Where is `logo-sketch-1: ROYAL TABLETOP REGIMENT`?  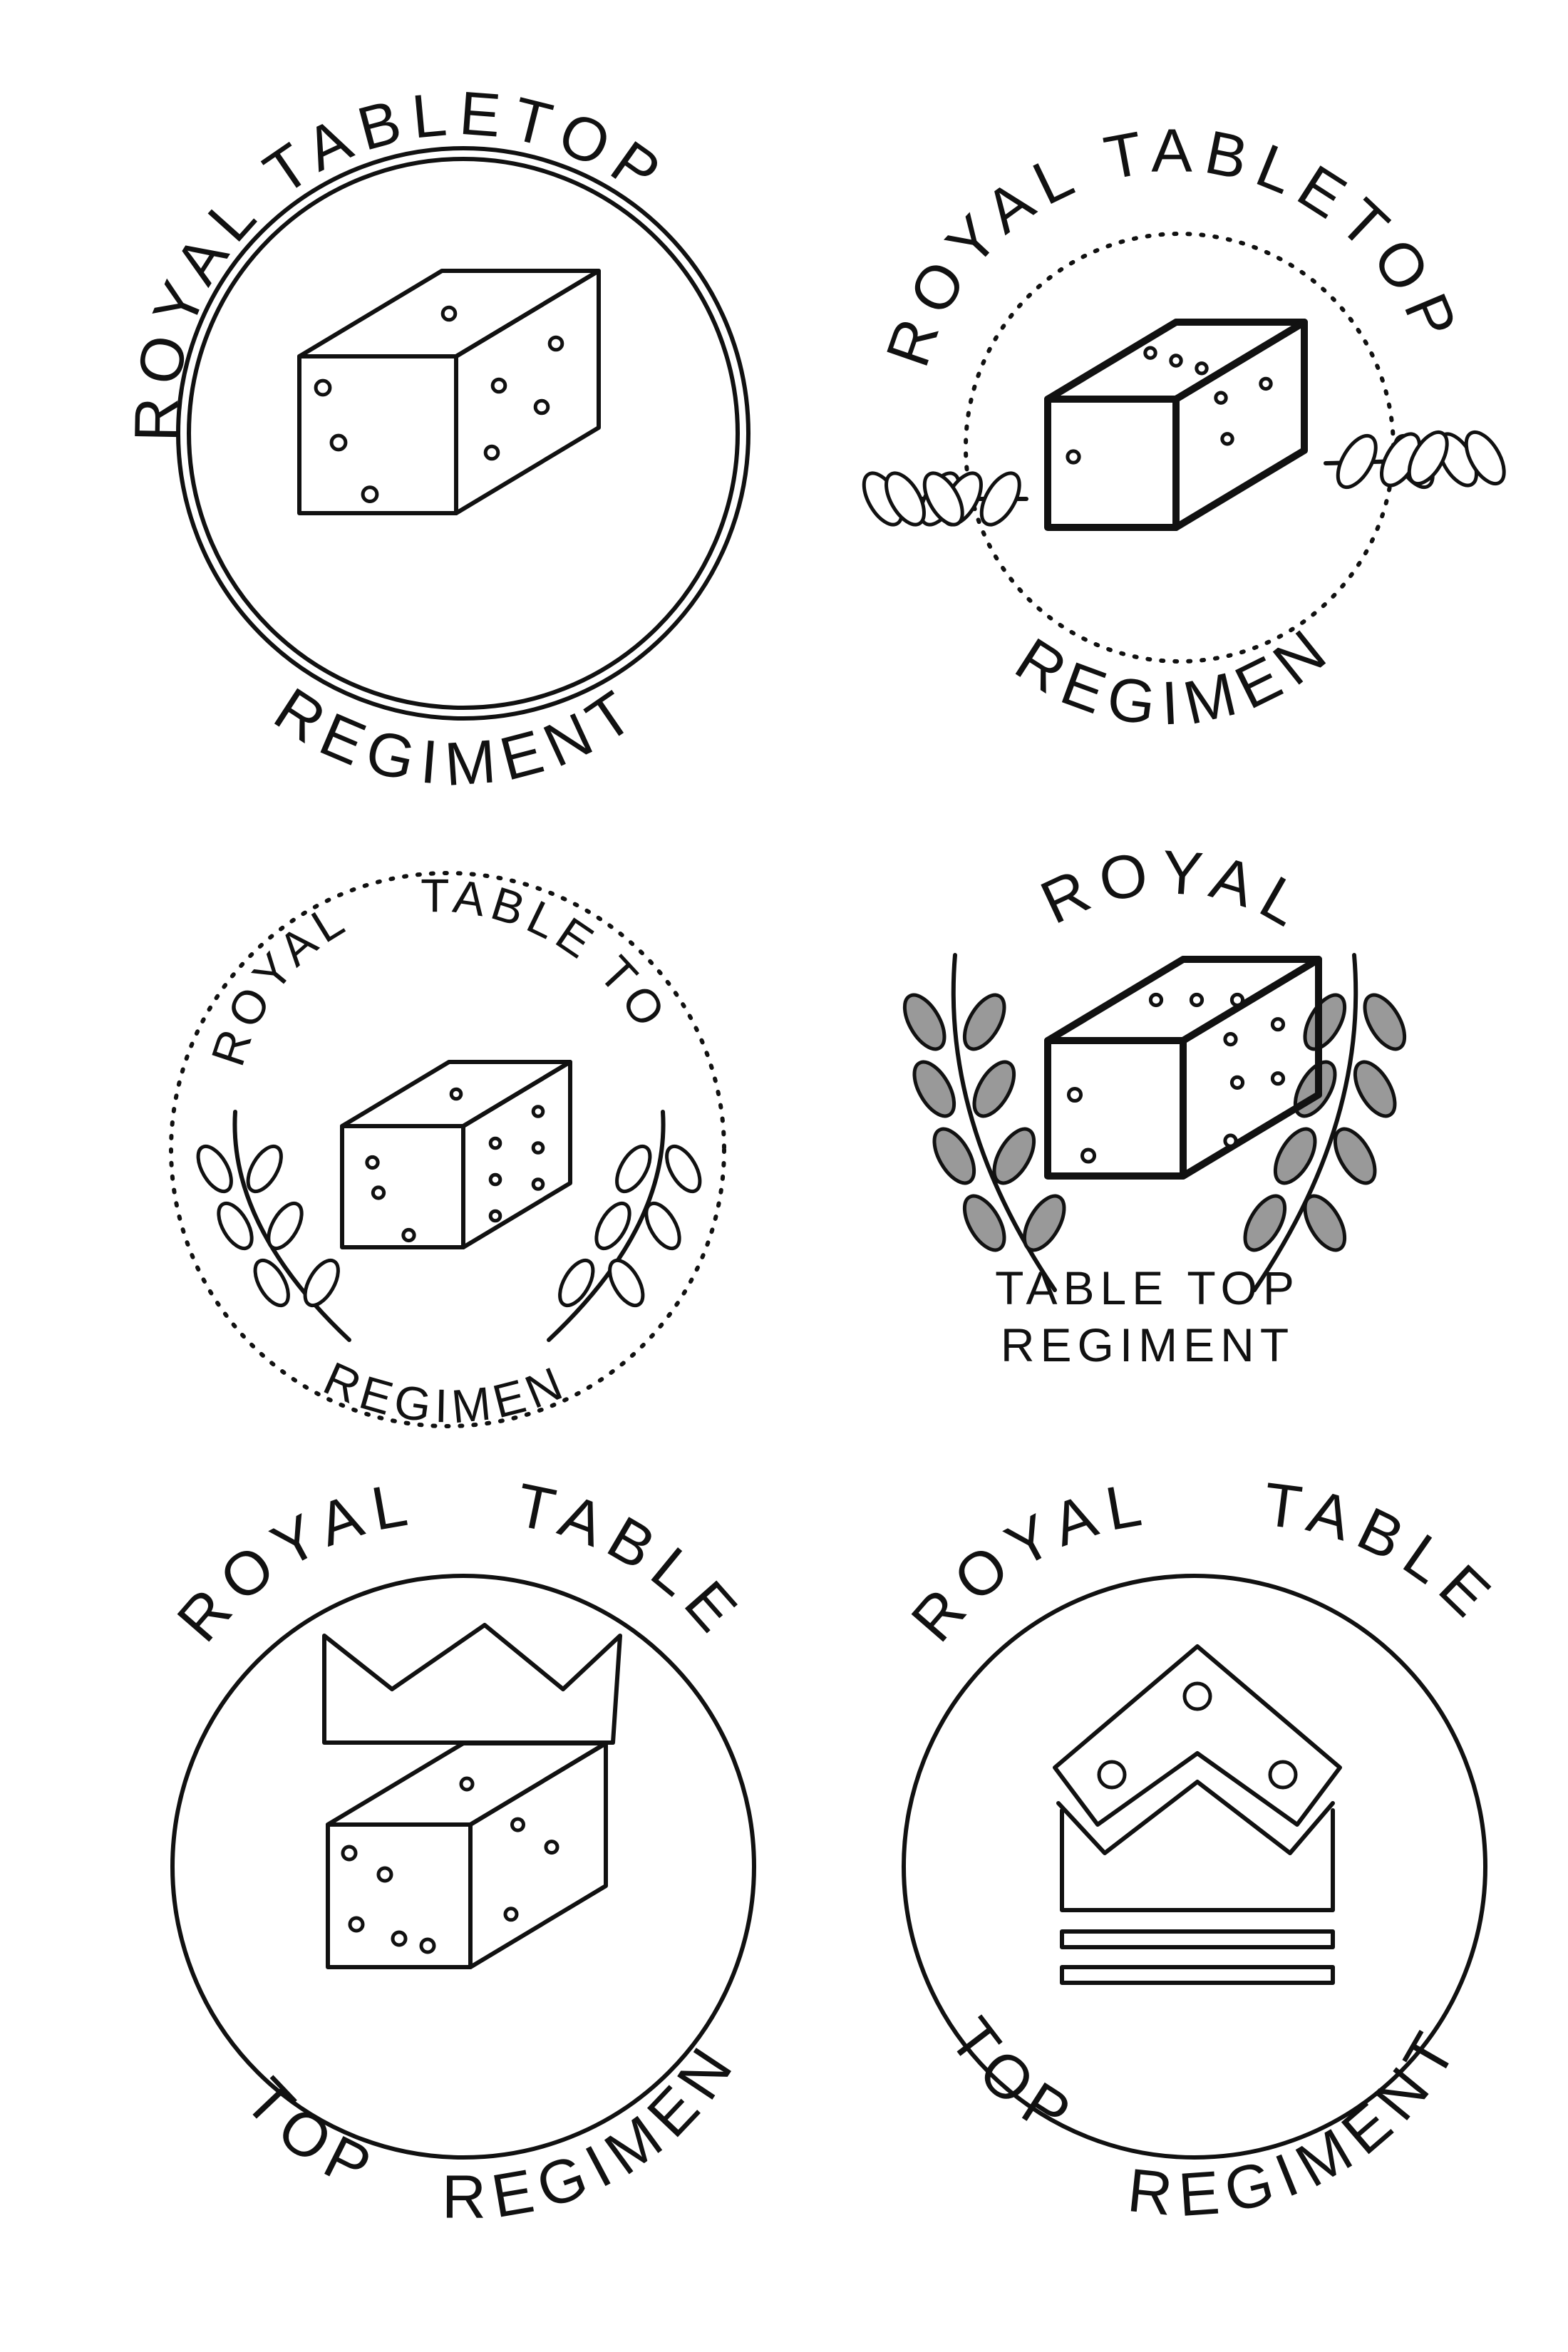
logo-sketch-1: ROYAL TABLETOP REGIMENT is located at coordinates (436, 439).